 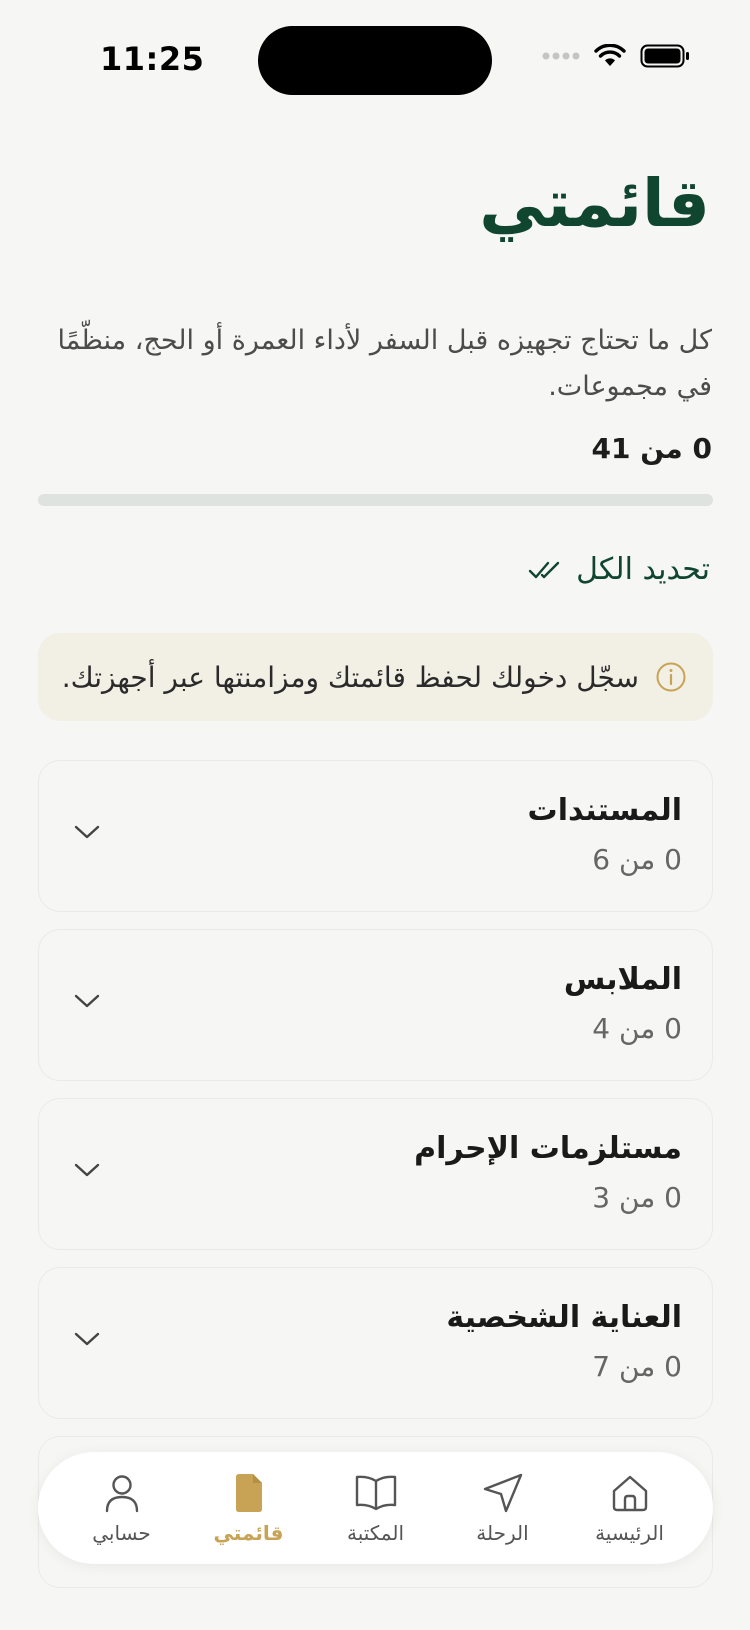 I want to click on tab-home: الرئيسية, so click(x=630, y=1508).